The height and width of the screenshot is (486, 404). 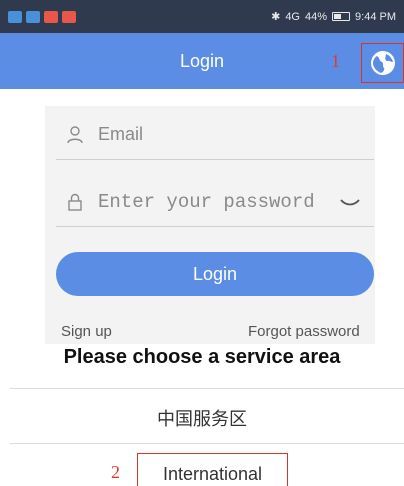 What do you see at coordinates (202, 16) in the screenshot?
I see `status-bar: ✱ 4G 44% 9:44 PM` at bounding box center [202, 16].